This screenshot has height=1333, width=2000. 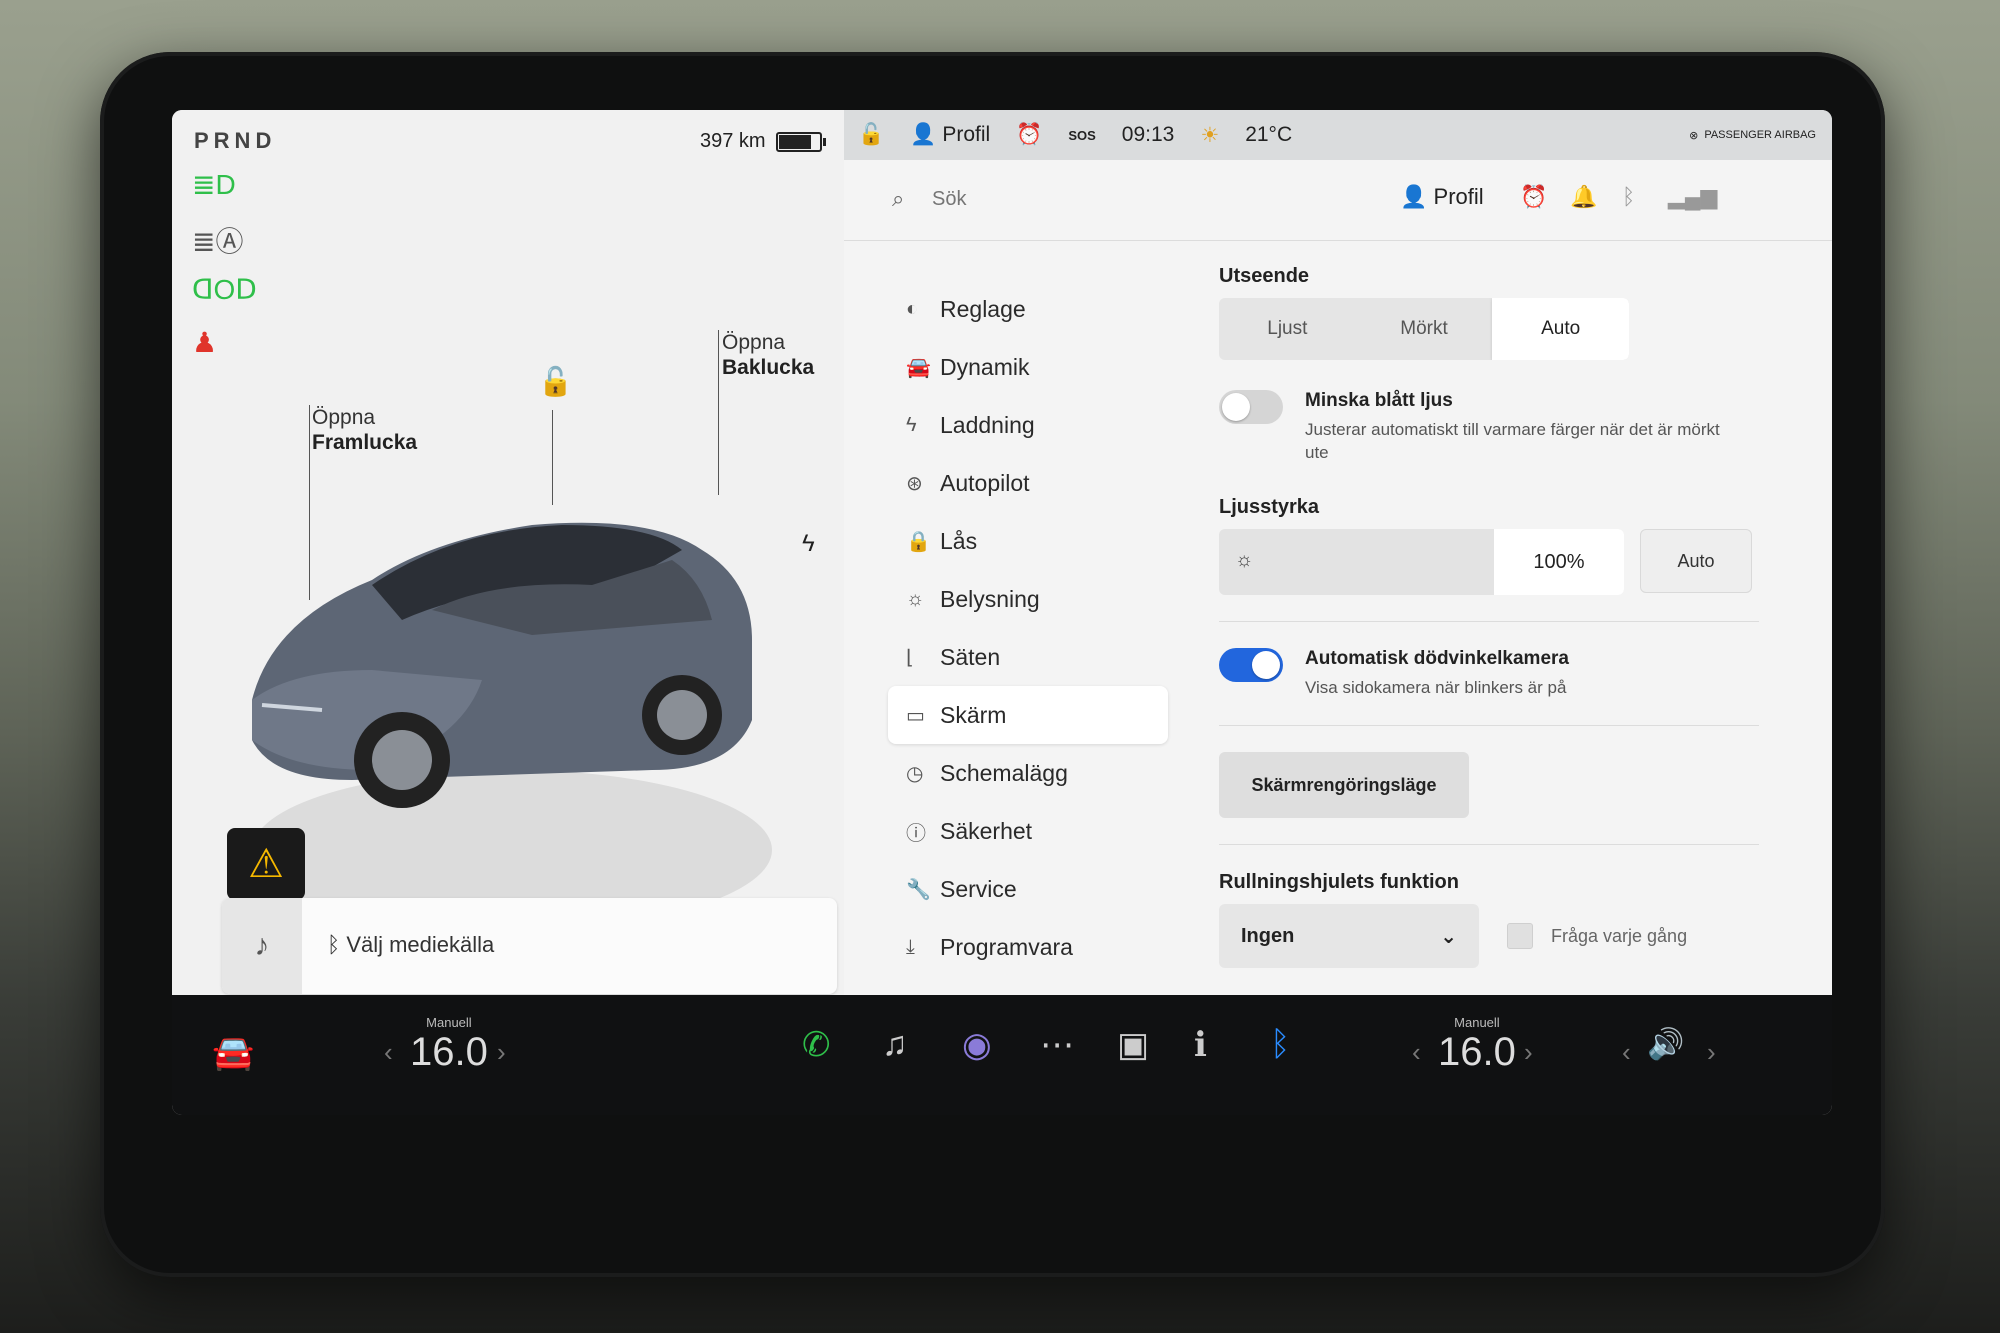 I want to click on scroll-wheel-heading: Rullningshjulets funktion, so click(x=1339, y=882).